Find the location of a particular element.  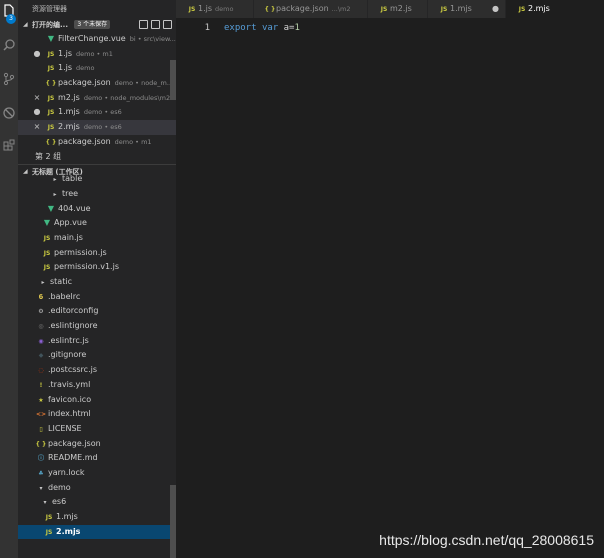

number-literal: 1 is located at coordinates (297, 28).